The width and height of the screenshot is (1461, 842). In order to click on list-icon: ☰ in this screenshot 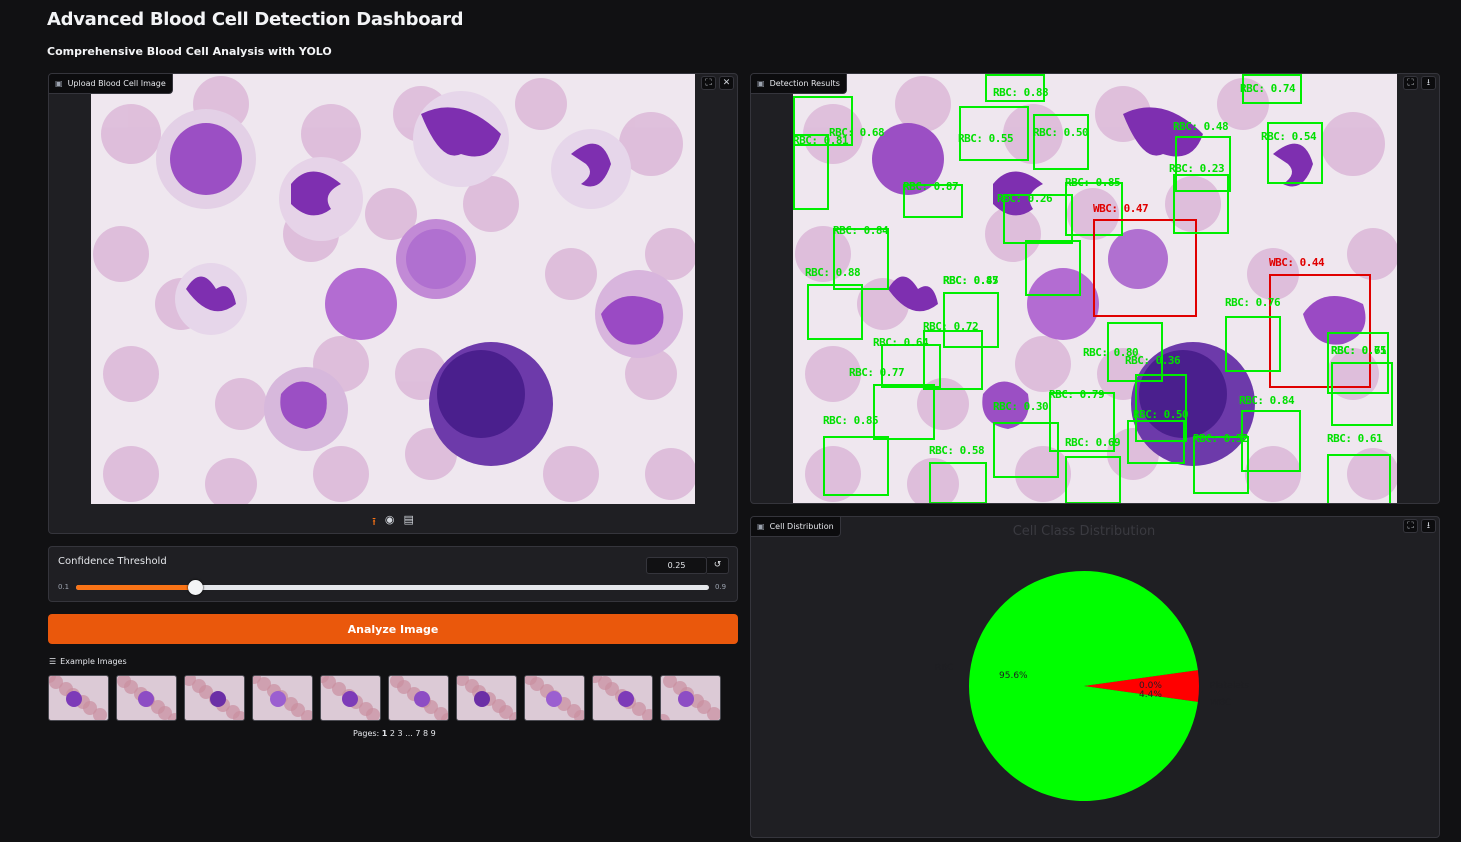, I will do `click(53, 661)`.